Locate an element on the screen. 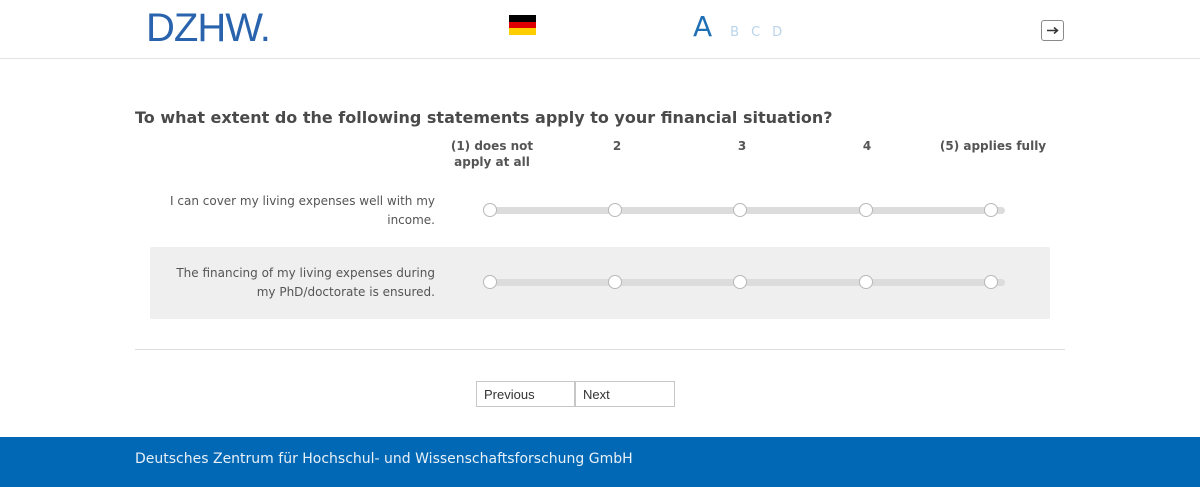 Image resolution: width=1200 pixels, height=487 pixels. scale-label-4: 4 is located at coordinates (867, 146).